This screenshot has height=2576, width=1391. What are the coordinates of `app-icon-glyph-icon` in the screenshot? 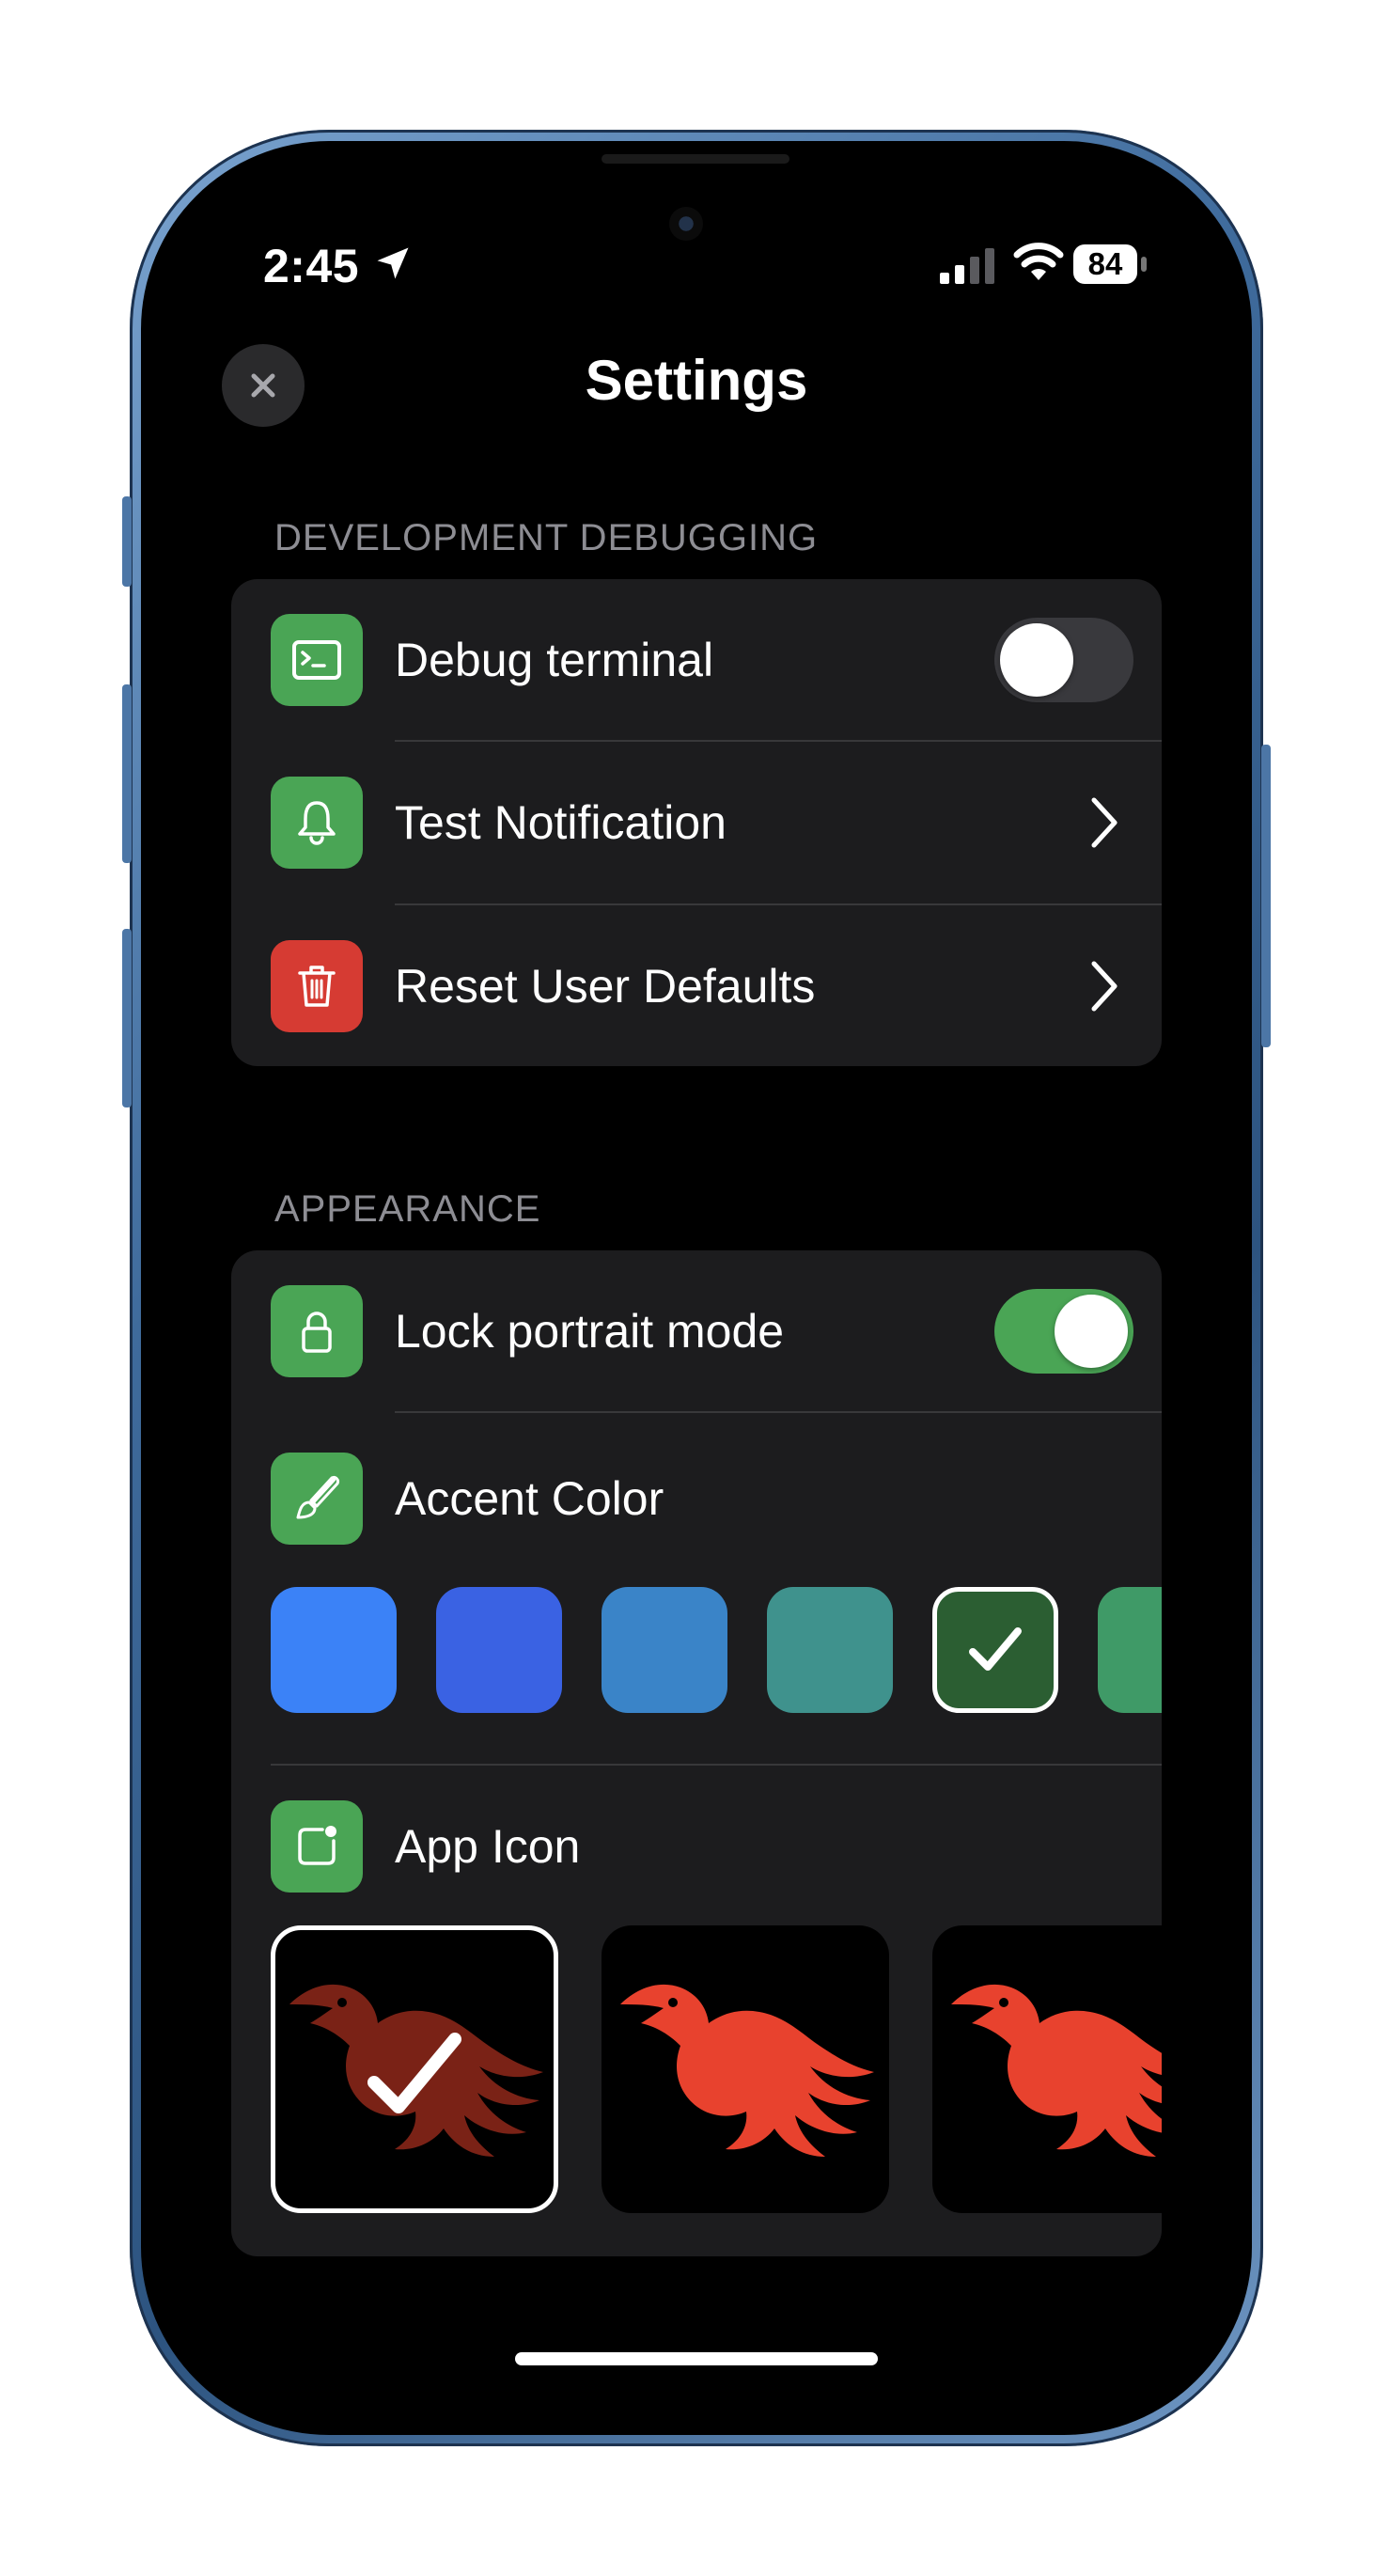 It's located at (317, 1847).